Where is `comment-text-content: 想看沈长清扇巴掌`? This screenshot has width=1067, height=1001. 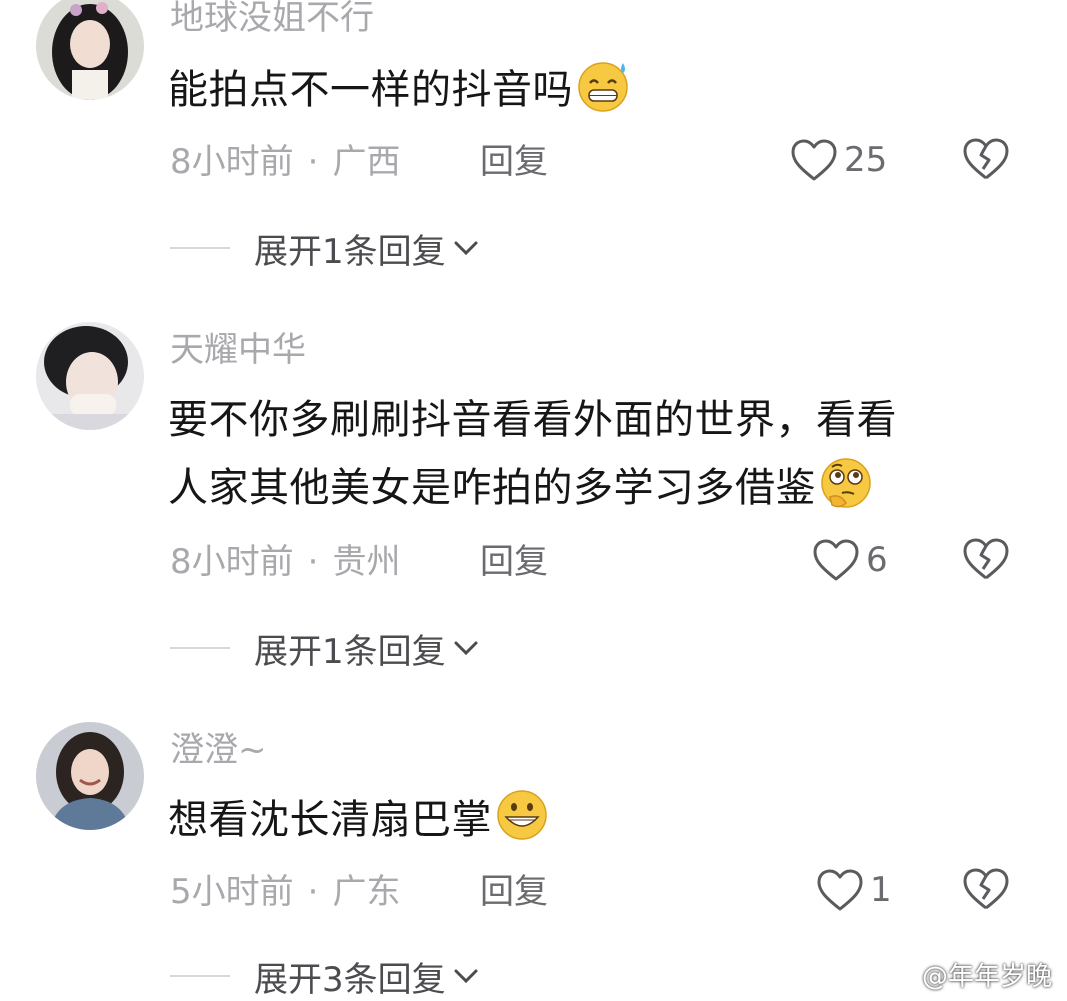 comment-text-content: 想看沈长清扇巴掌 is located at coordinates (330, 820).